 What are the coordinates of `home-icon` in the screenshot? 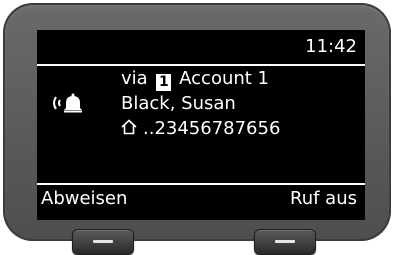 It's located at (129, 127).